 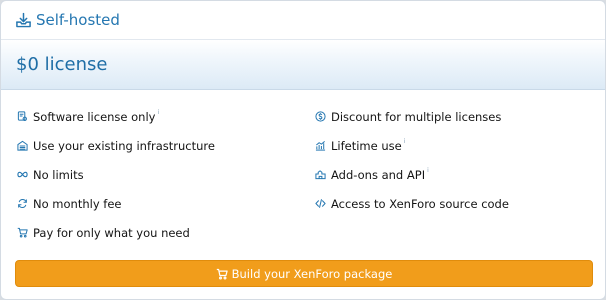 I want to click on infinity-icon, so click(x=22, y=174).